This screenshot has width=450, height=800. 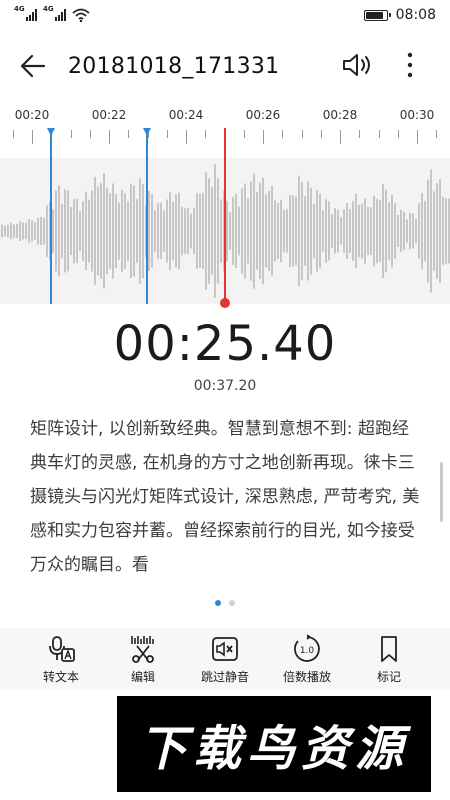 I want to click on total-duration: 00:37.20, so click(x=225, y=386).